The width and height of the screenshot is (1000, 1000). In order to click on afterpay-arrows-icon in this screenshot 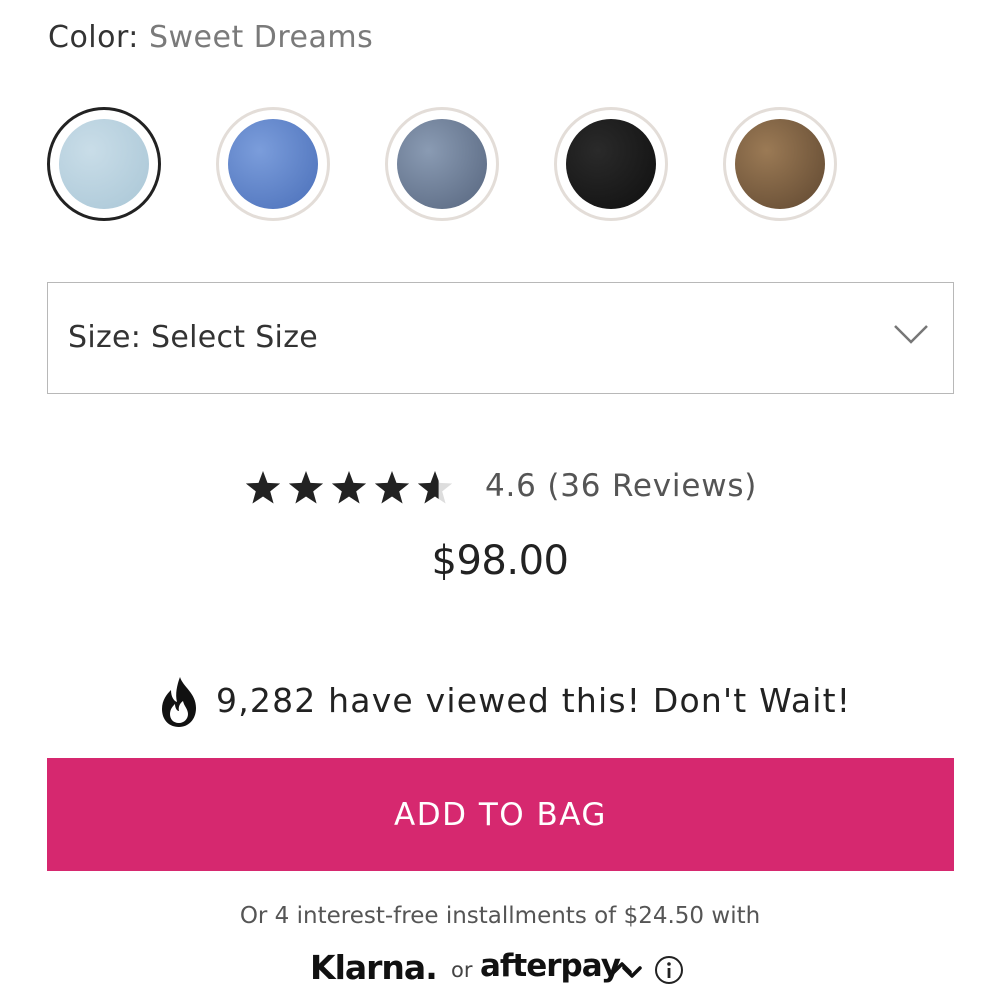, I will do `click(627, 970)`.